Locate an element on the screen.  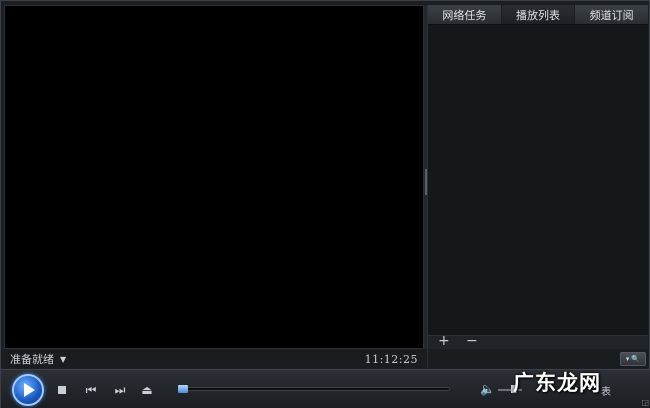
next-button: ⏭ is located at coordinates (120, 390).